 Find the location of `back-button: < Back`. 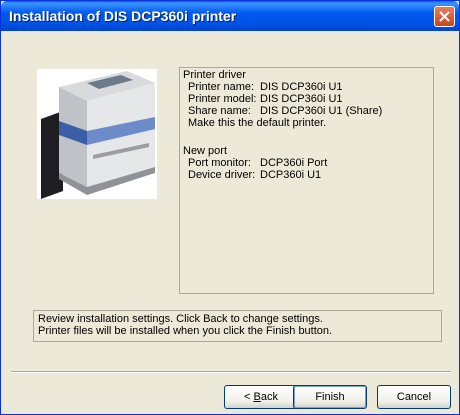

back-button: < Back is located at coordinates (261, 397).